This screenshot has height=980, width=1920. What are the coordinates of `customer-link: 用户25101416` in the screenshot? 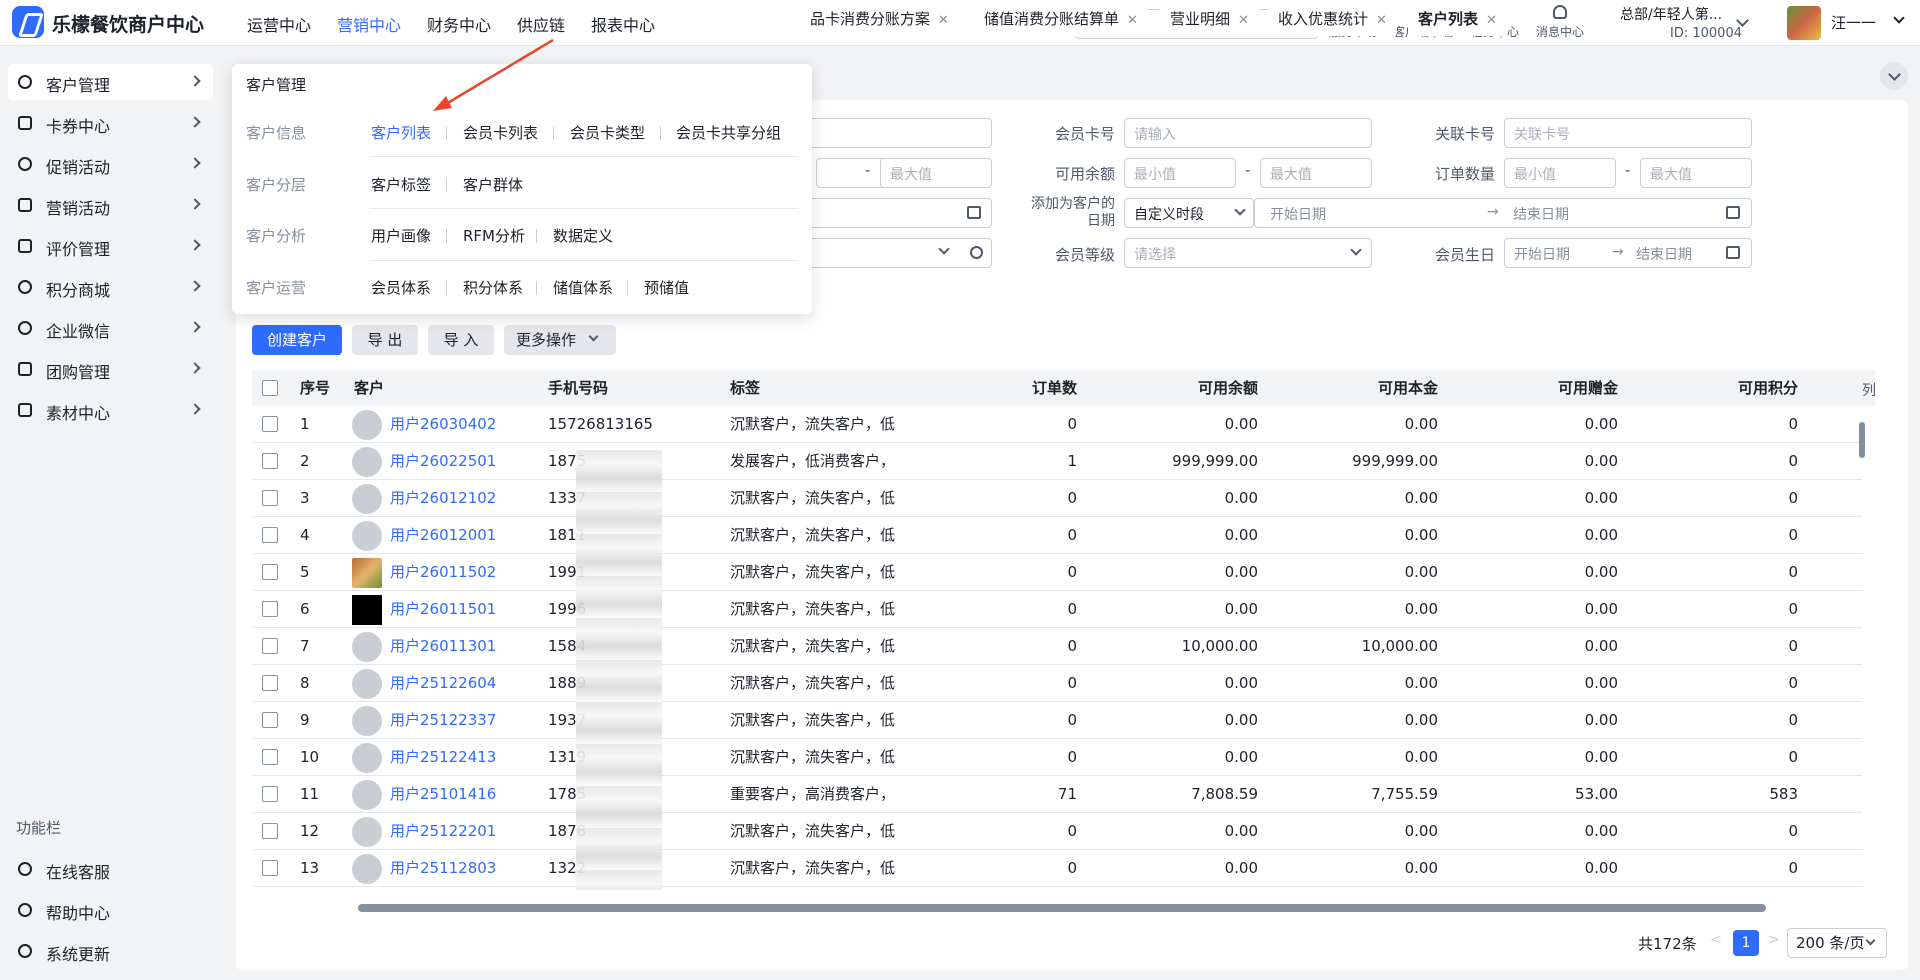 It's located at (465, 794).